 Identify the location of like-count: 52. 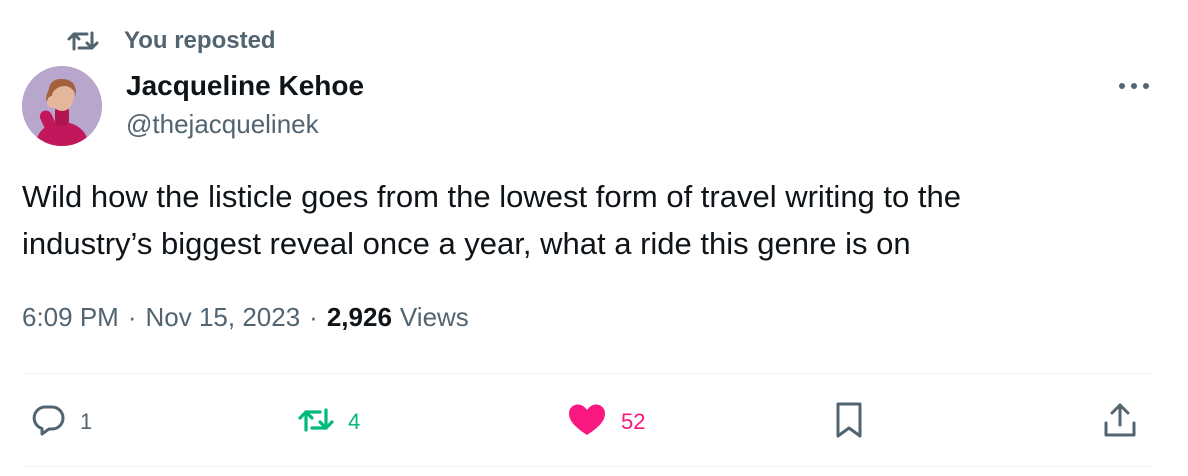
(633, 421).